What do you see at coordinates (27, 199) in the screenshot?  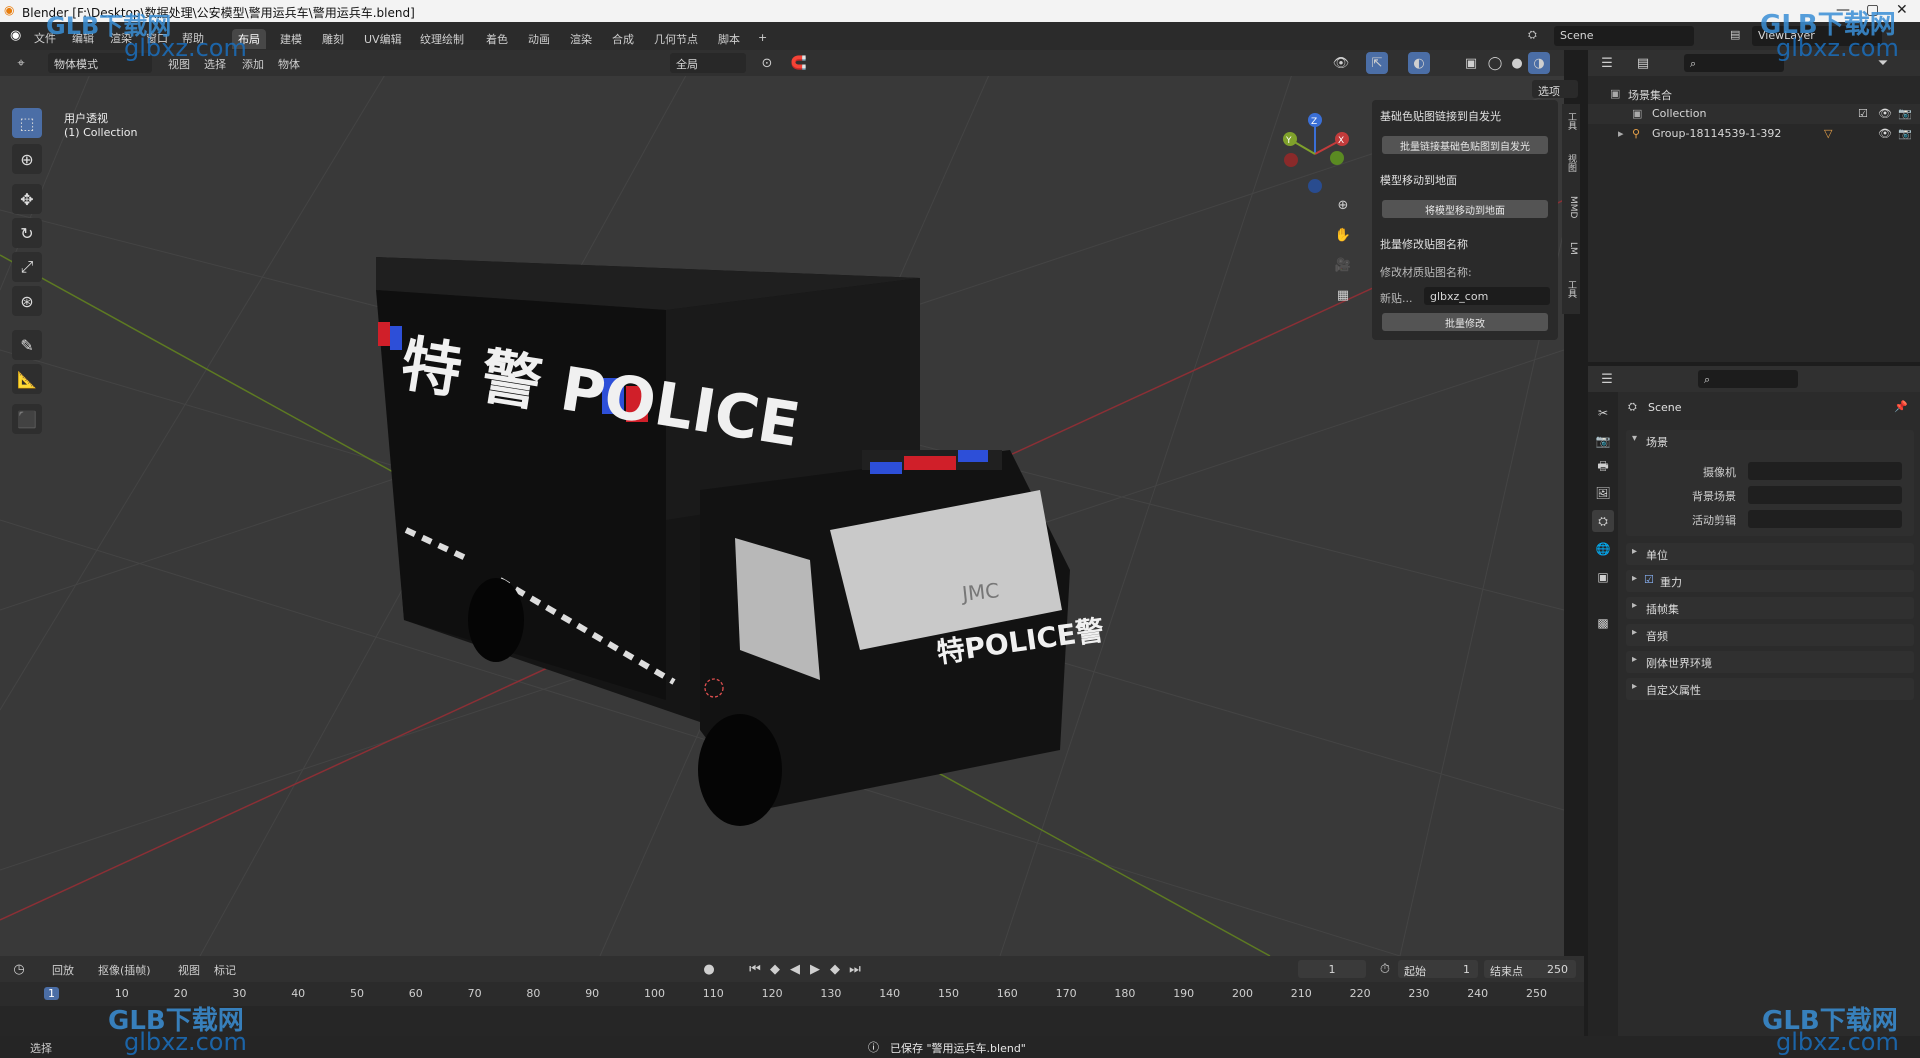 I see `move-tool-icon: ✥` at bounding box center [27, 199].